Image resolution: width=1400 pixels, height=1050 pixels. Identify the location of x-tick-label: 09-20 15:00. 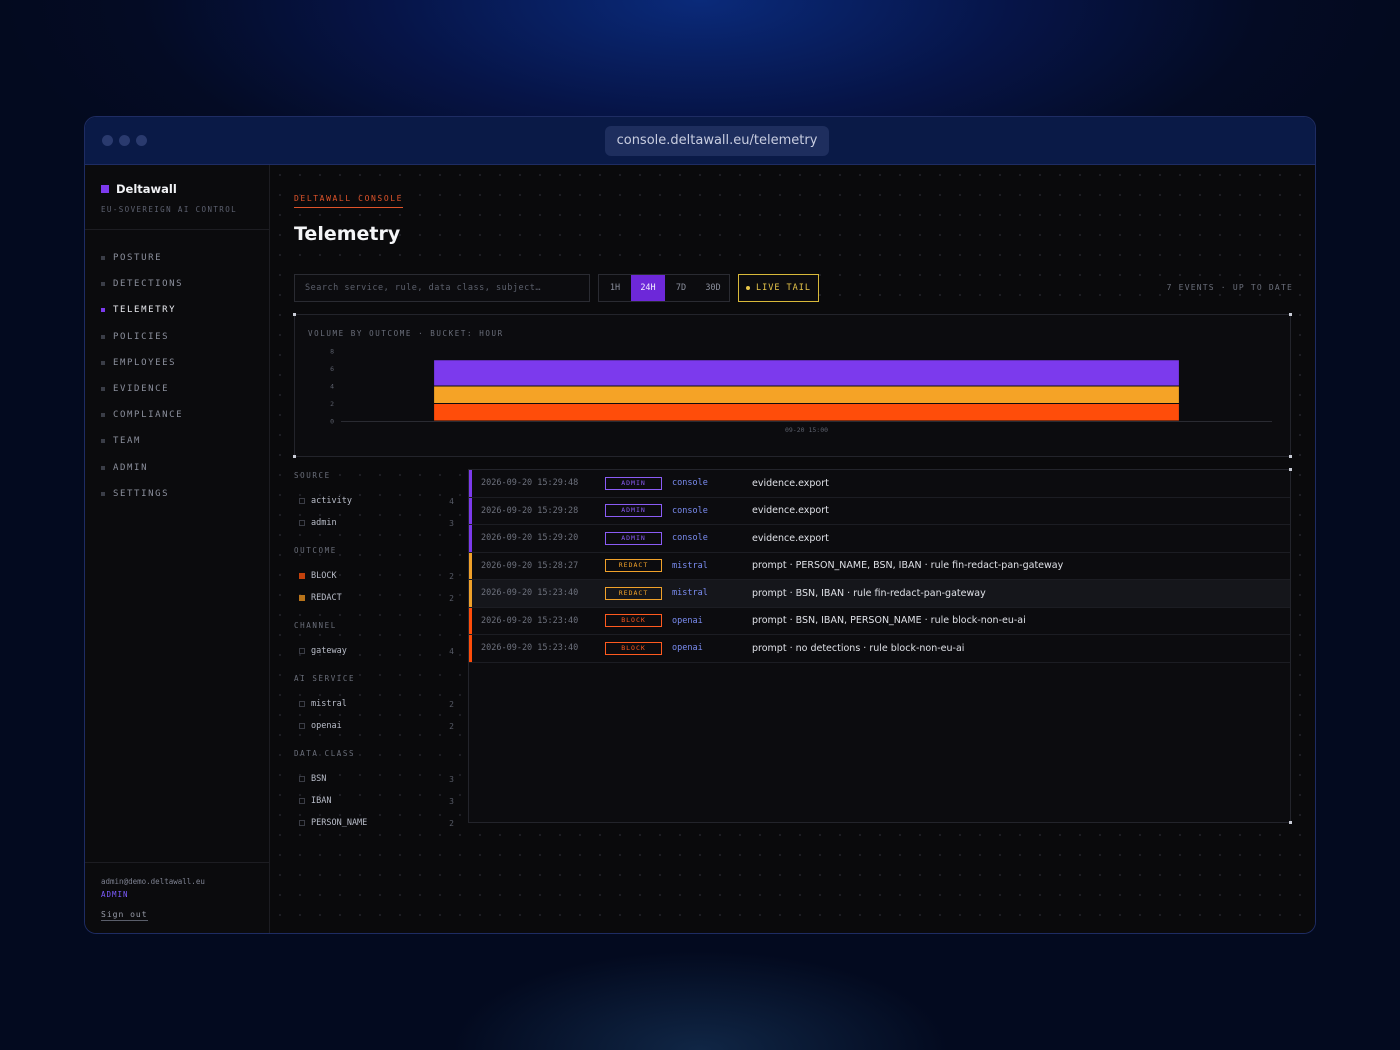
(806, 430).